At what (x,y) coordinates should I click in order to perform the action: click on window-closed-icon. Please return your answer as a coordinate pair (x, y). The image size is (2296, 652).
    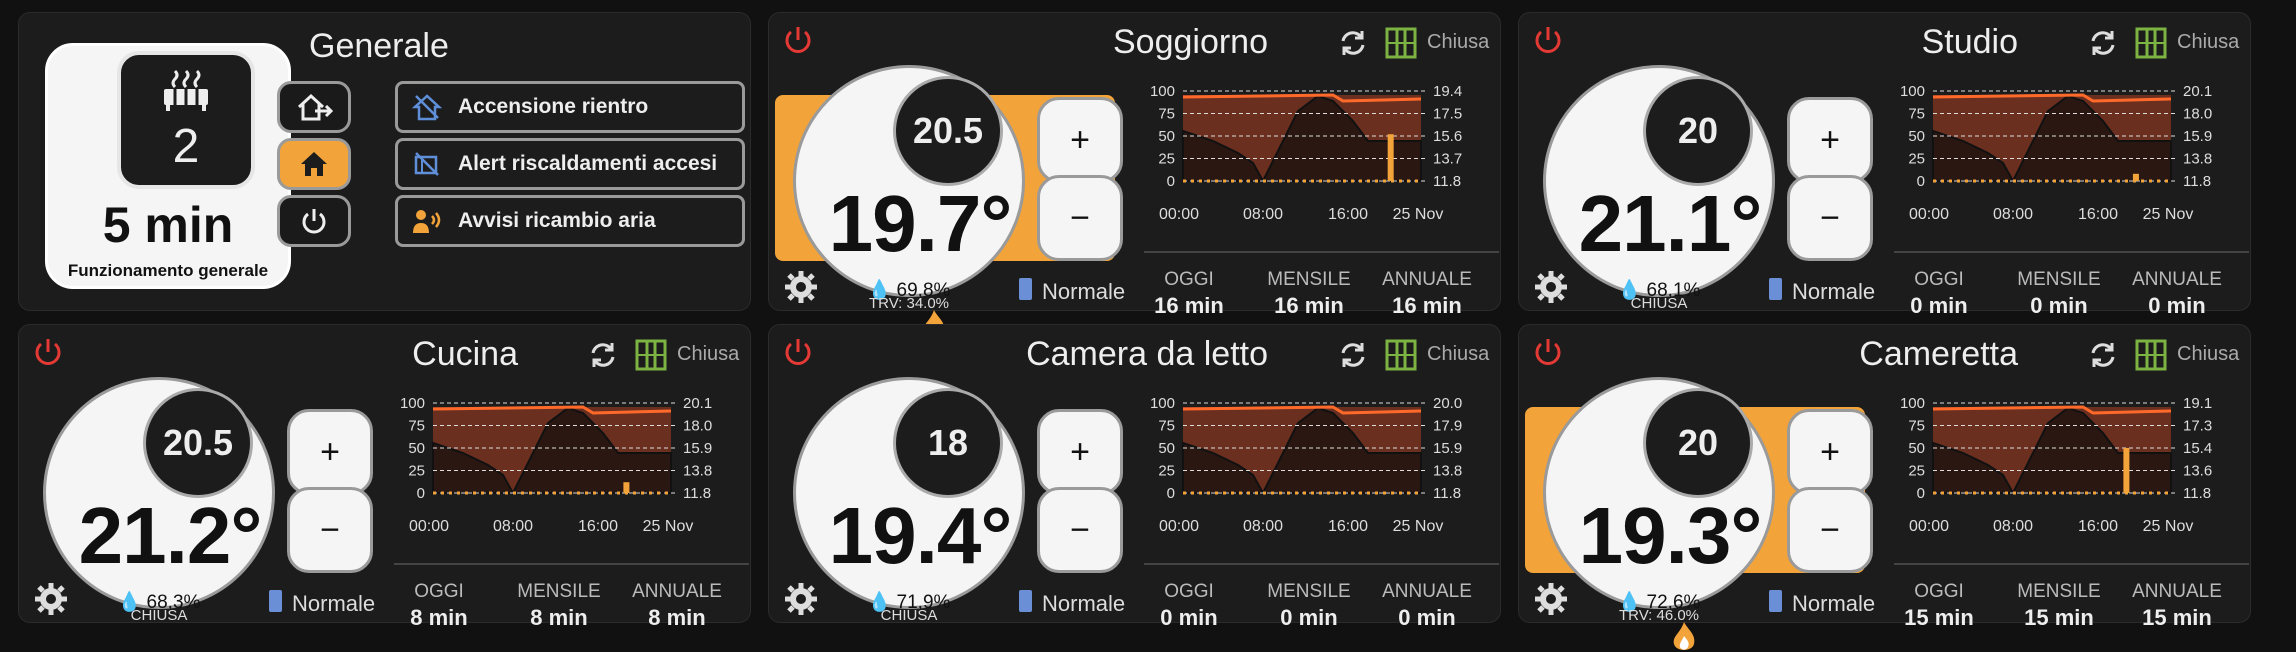
    Looking at the image, I should click on (651, 355).